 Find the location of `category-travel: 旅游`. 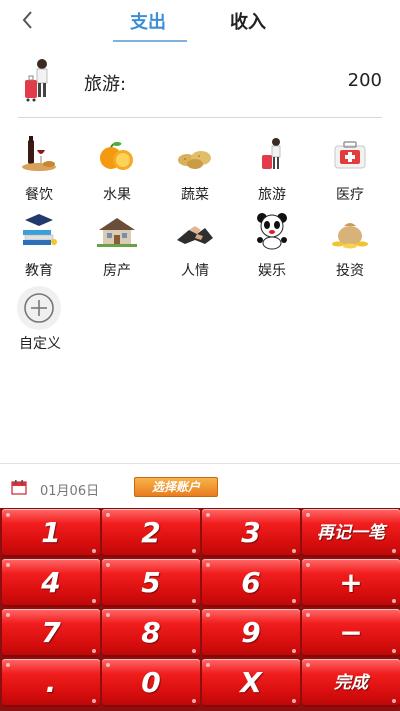

category-travel: 旅游 is located at coordinates (272, 168).